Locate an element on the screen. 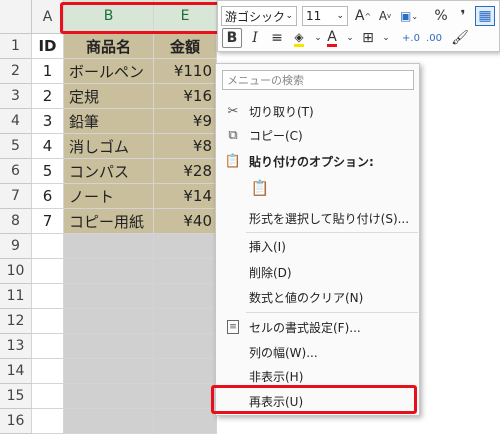 The width and height of the screenshot is (500, 434). row-number: 14 is located at coordinates (15, 371).